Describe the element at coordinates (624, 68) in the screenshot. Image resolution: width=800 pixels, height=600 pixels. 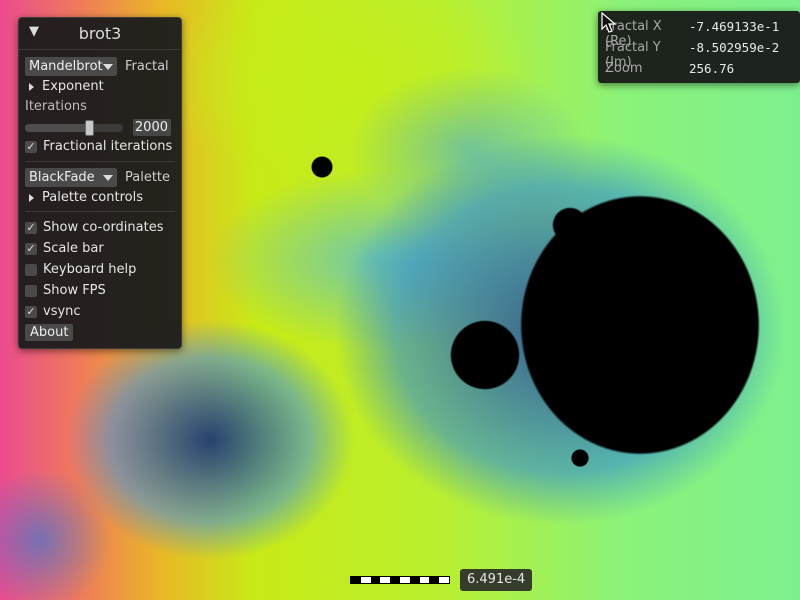
I see `zoom-label: Zoom` at that location.